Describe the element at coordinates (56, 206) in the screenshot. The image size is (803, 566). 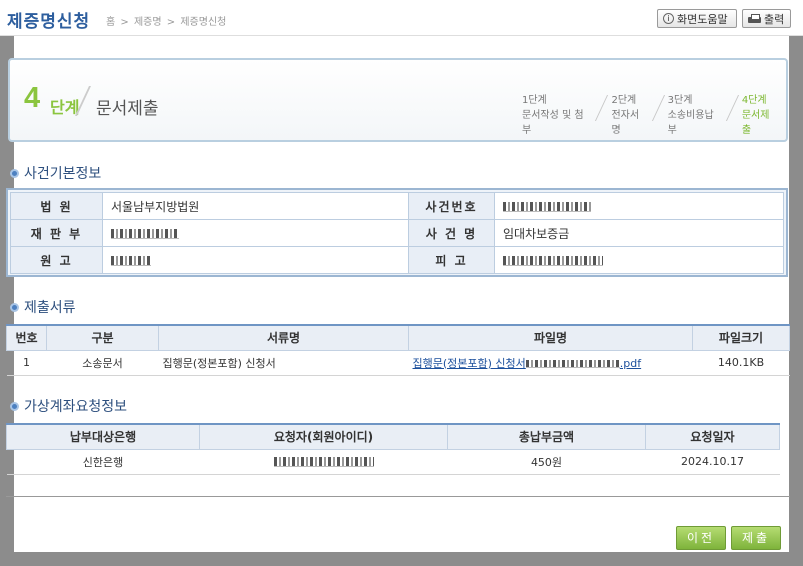
I see `court-label: 법 원` at that location.